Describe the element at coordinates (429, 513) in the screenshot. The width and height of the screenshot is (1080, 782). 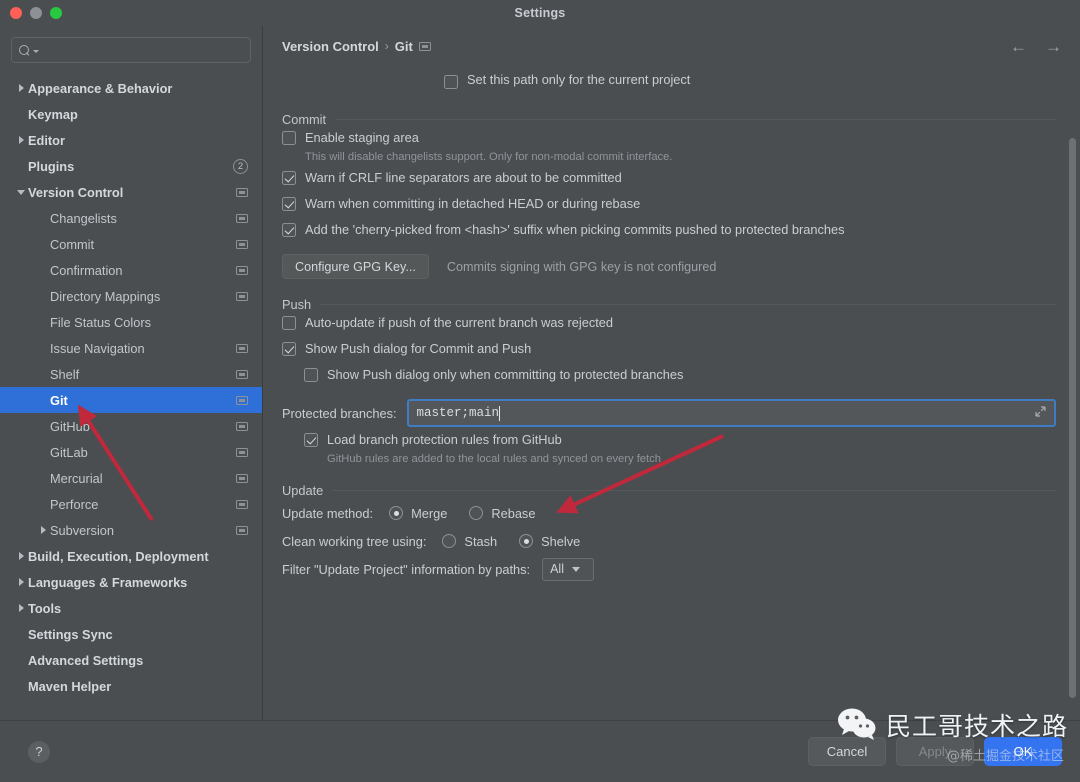
I see `merge-label: Merge` at that location.